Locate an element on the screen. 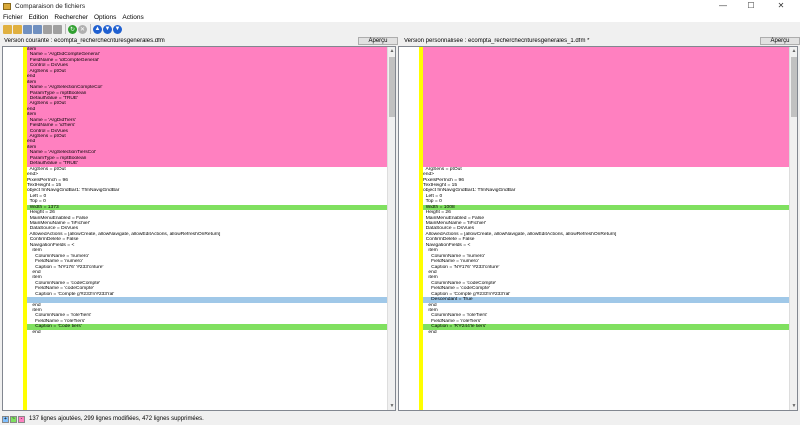  menu-options: Options is located at coordinates (105, 17).